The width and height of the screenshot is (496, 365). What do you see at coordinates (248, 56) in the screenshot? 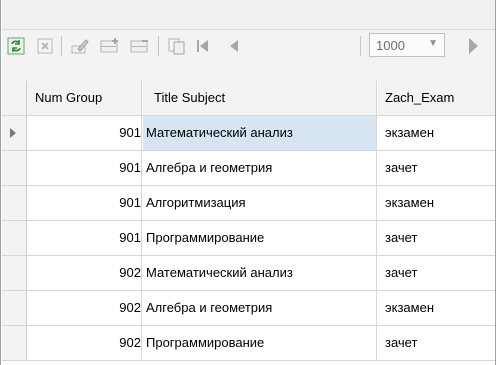
I see `toolbar: 1000 ▼` at bounding box center [248, 56].